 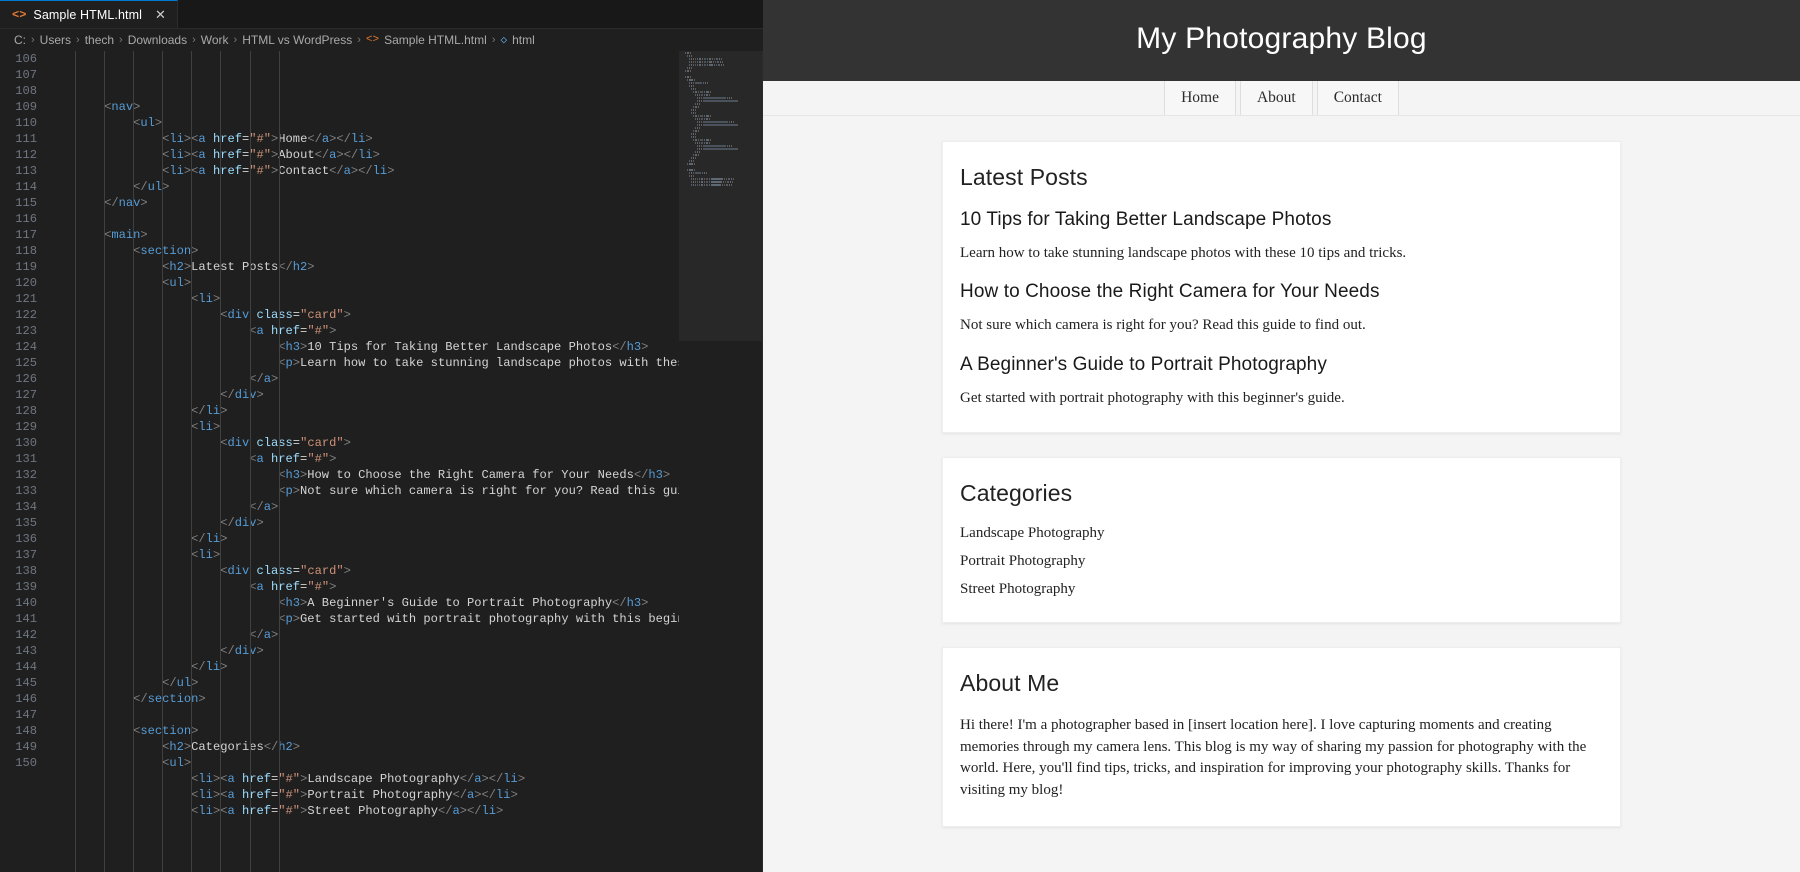 What do you see at coordinates (26, 107) in the screenshot?
I see `line-number: 109` at bounding box center [26, 107].